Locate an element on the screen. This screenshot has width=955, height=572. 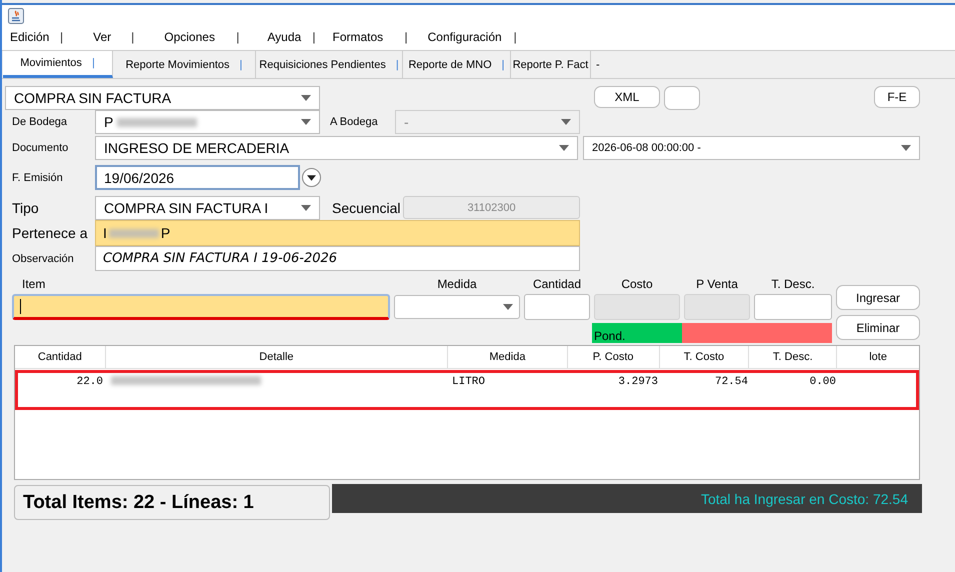
table-cell-text: 3.2973 is located at coordinates (638, 382).